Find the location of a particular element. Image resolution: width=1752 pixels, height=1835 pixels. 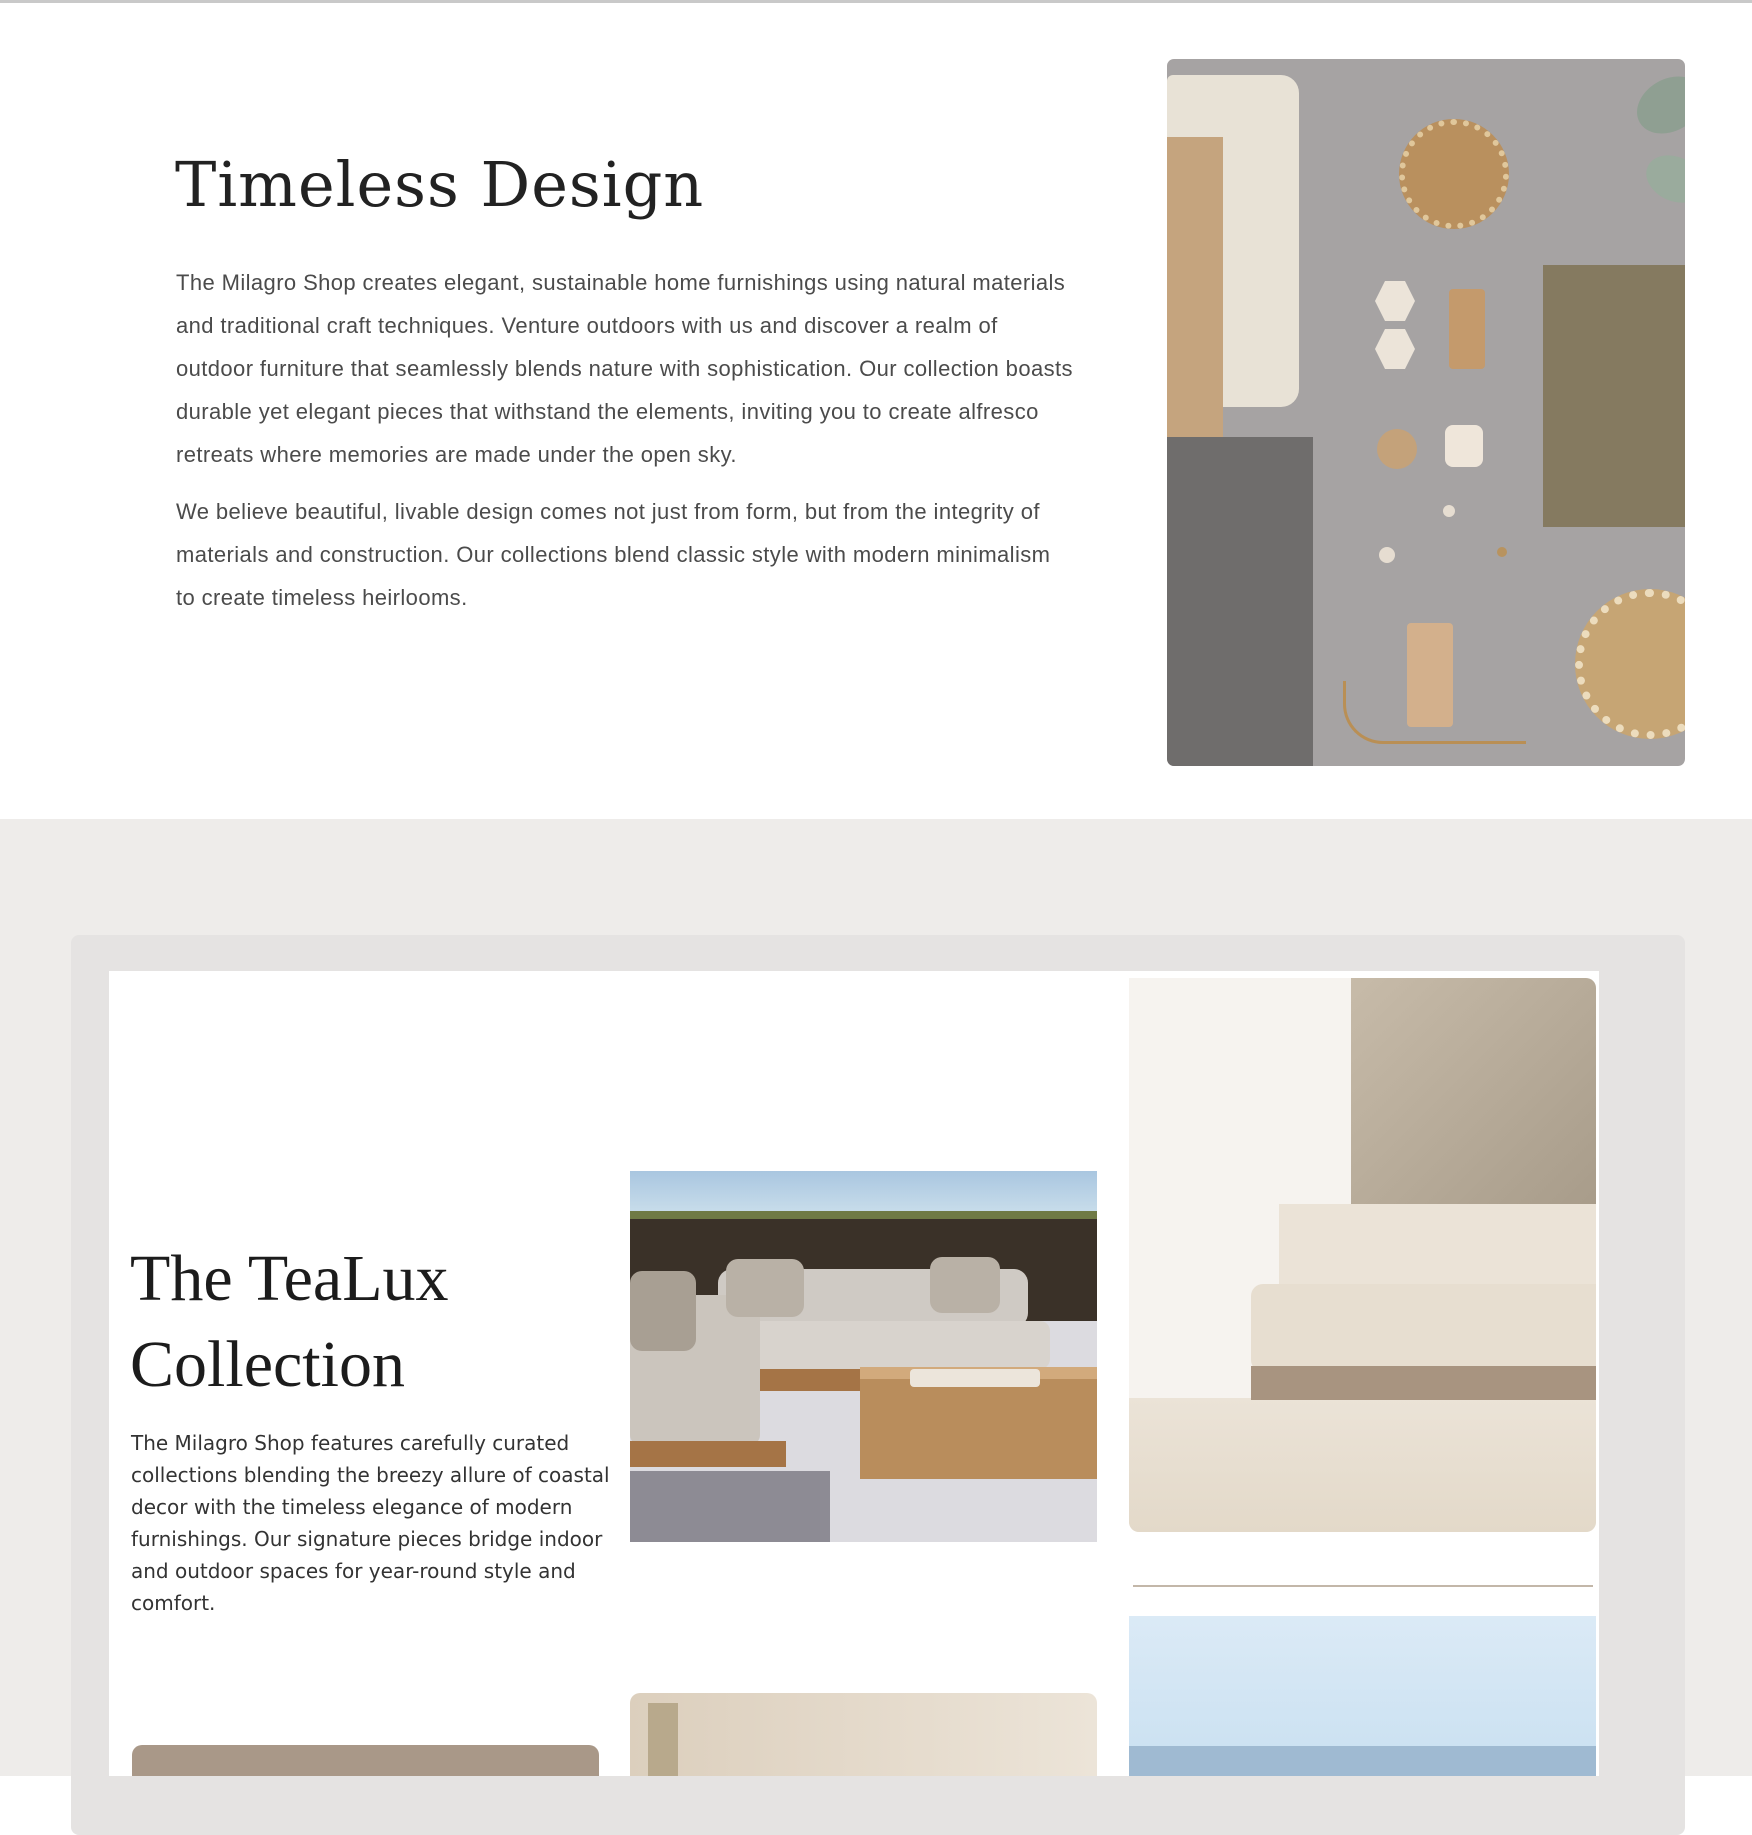

cushion-bench-image is located at coordinates (1362, 1255).